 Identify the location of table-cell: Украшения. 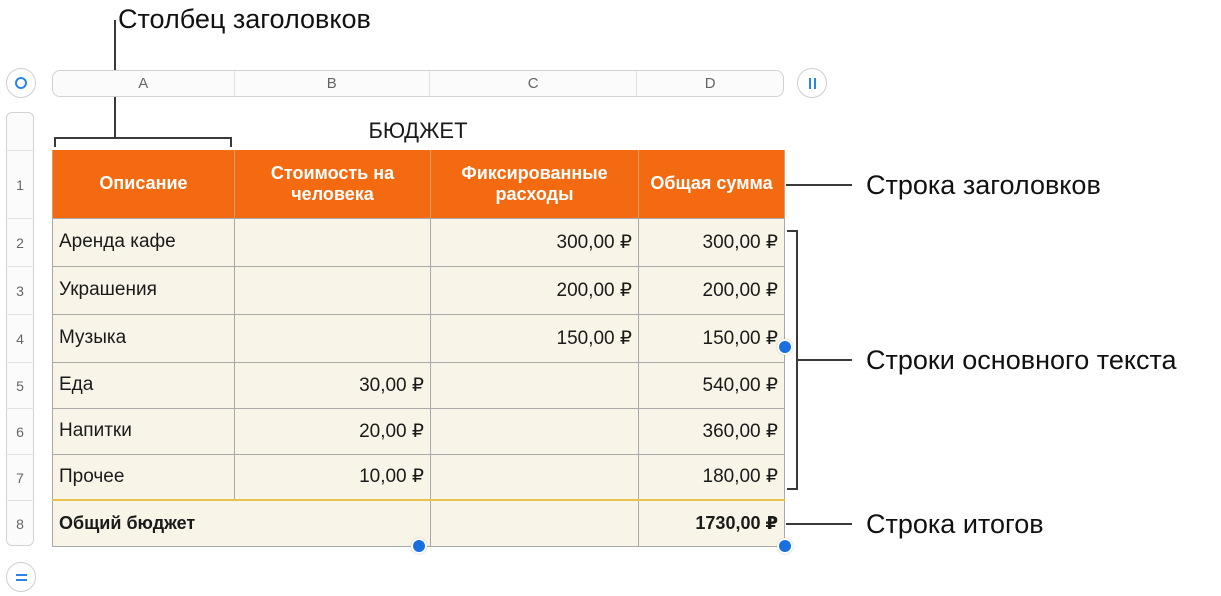
(143, 290).